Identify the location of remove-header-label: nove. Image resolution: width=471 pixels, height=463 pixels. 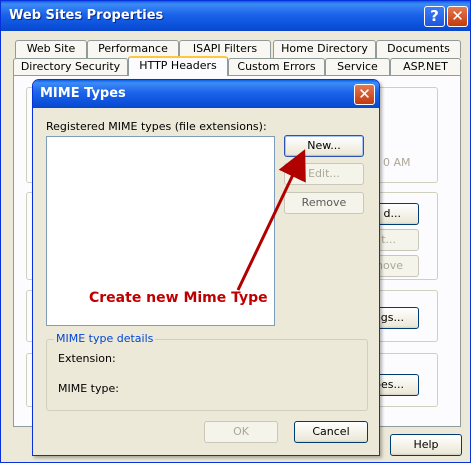
(389, 265).